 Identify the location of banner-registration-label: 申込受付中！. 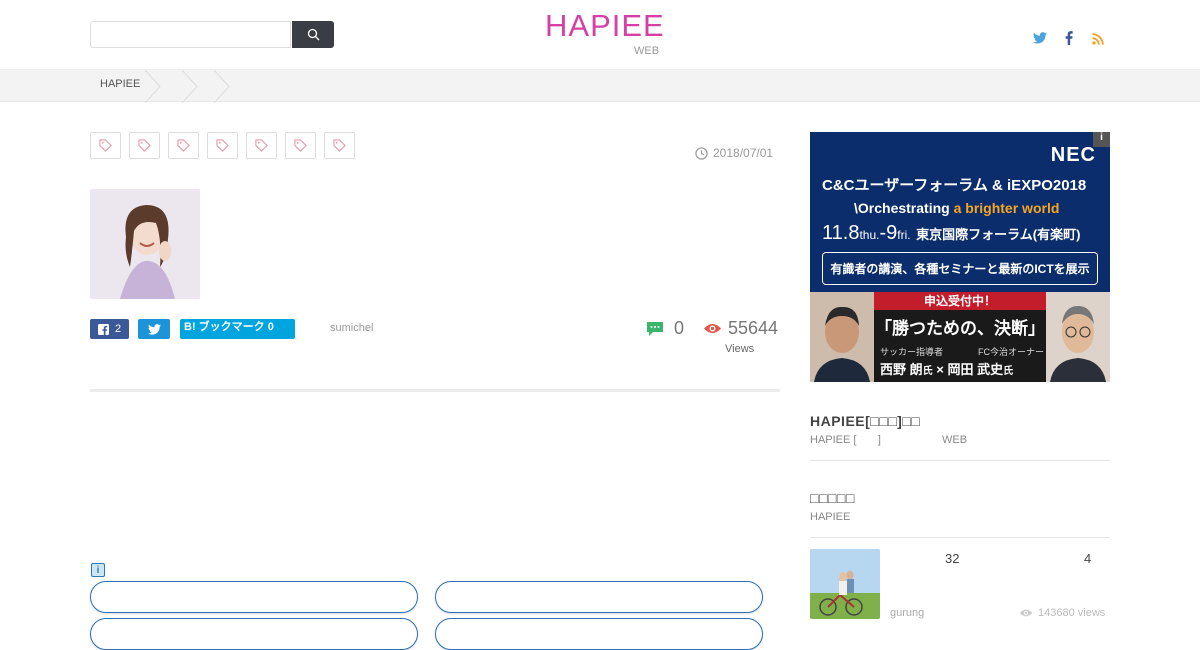
(960, 301).